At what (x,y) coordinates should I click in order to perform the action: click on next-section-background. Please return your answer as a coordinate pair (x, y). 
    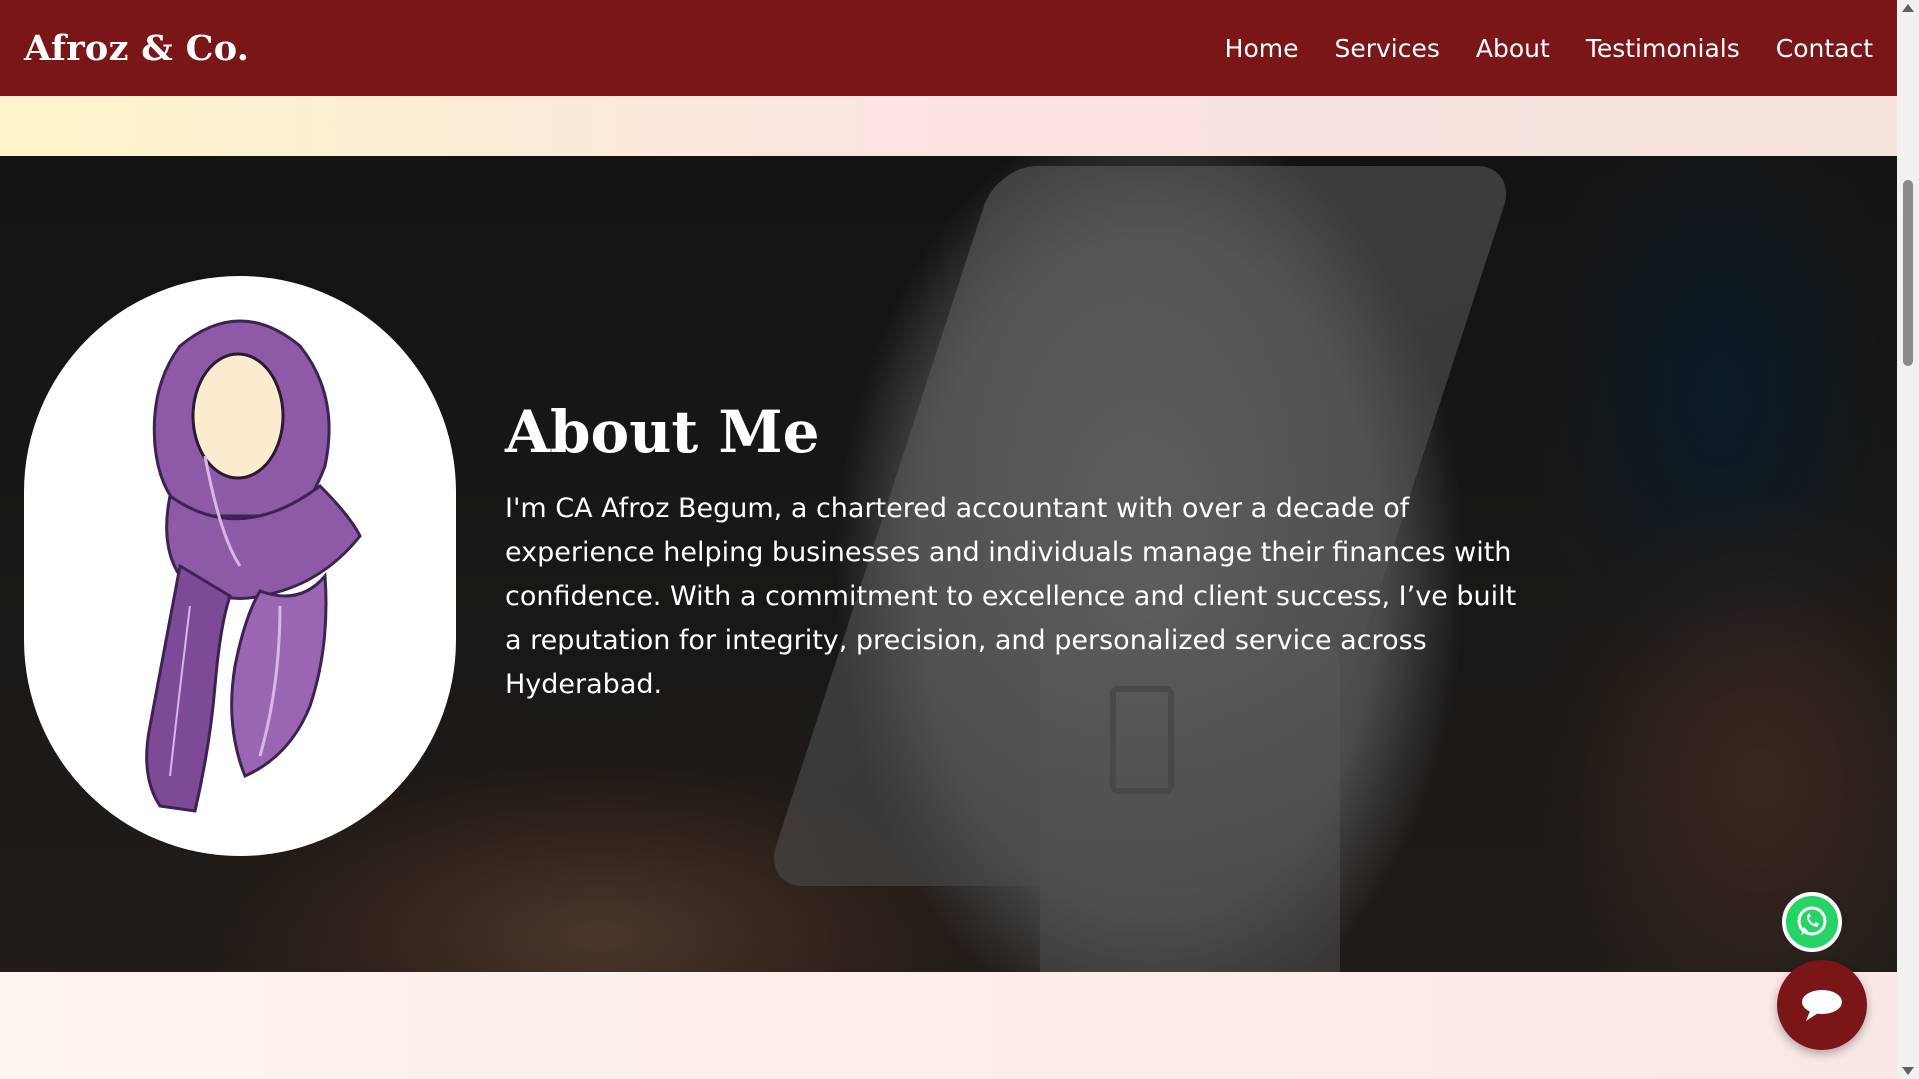
    Looking at the image, I should click on (948, 1025).